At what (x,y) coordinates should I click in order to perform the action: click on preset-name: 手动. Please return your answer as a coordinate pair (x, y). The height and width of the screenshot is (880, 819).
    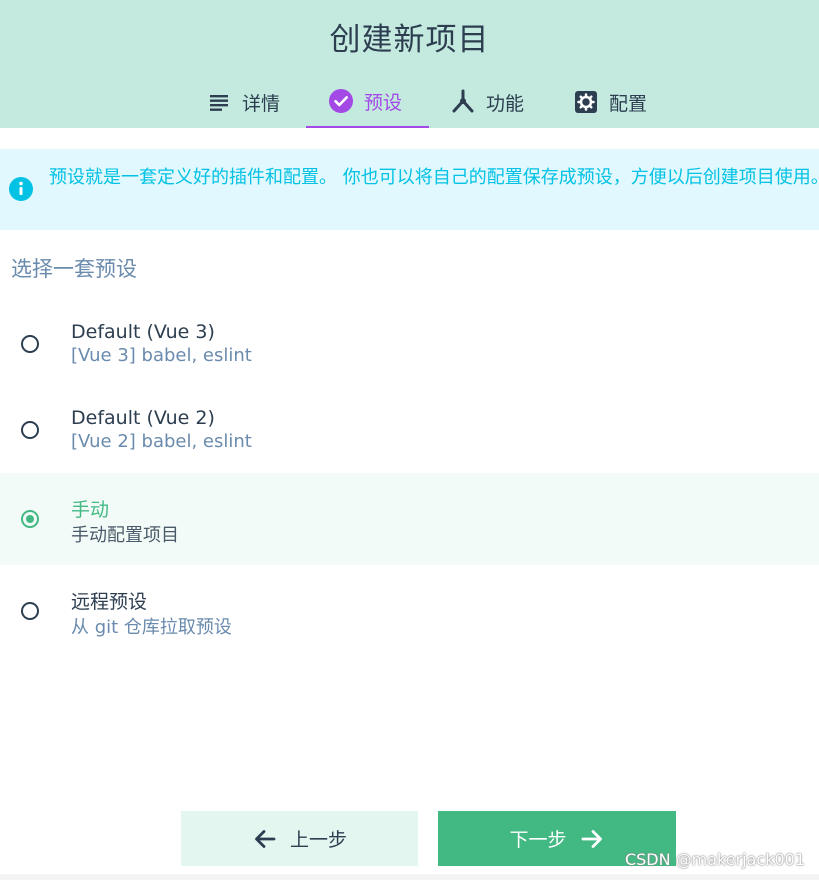
    Looking at the image, I should click on (90, 510).